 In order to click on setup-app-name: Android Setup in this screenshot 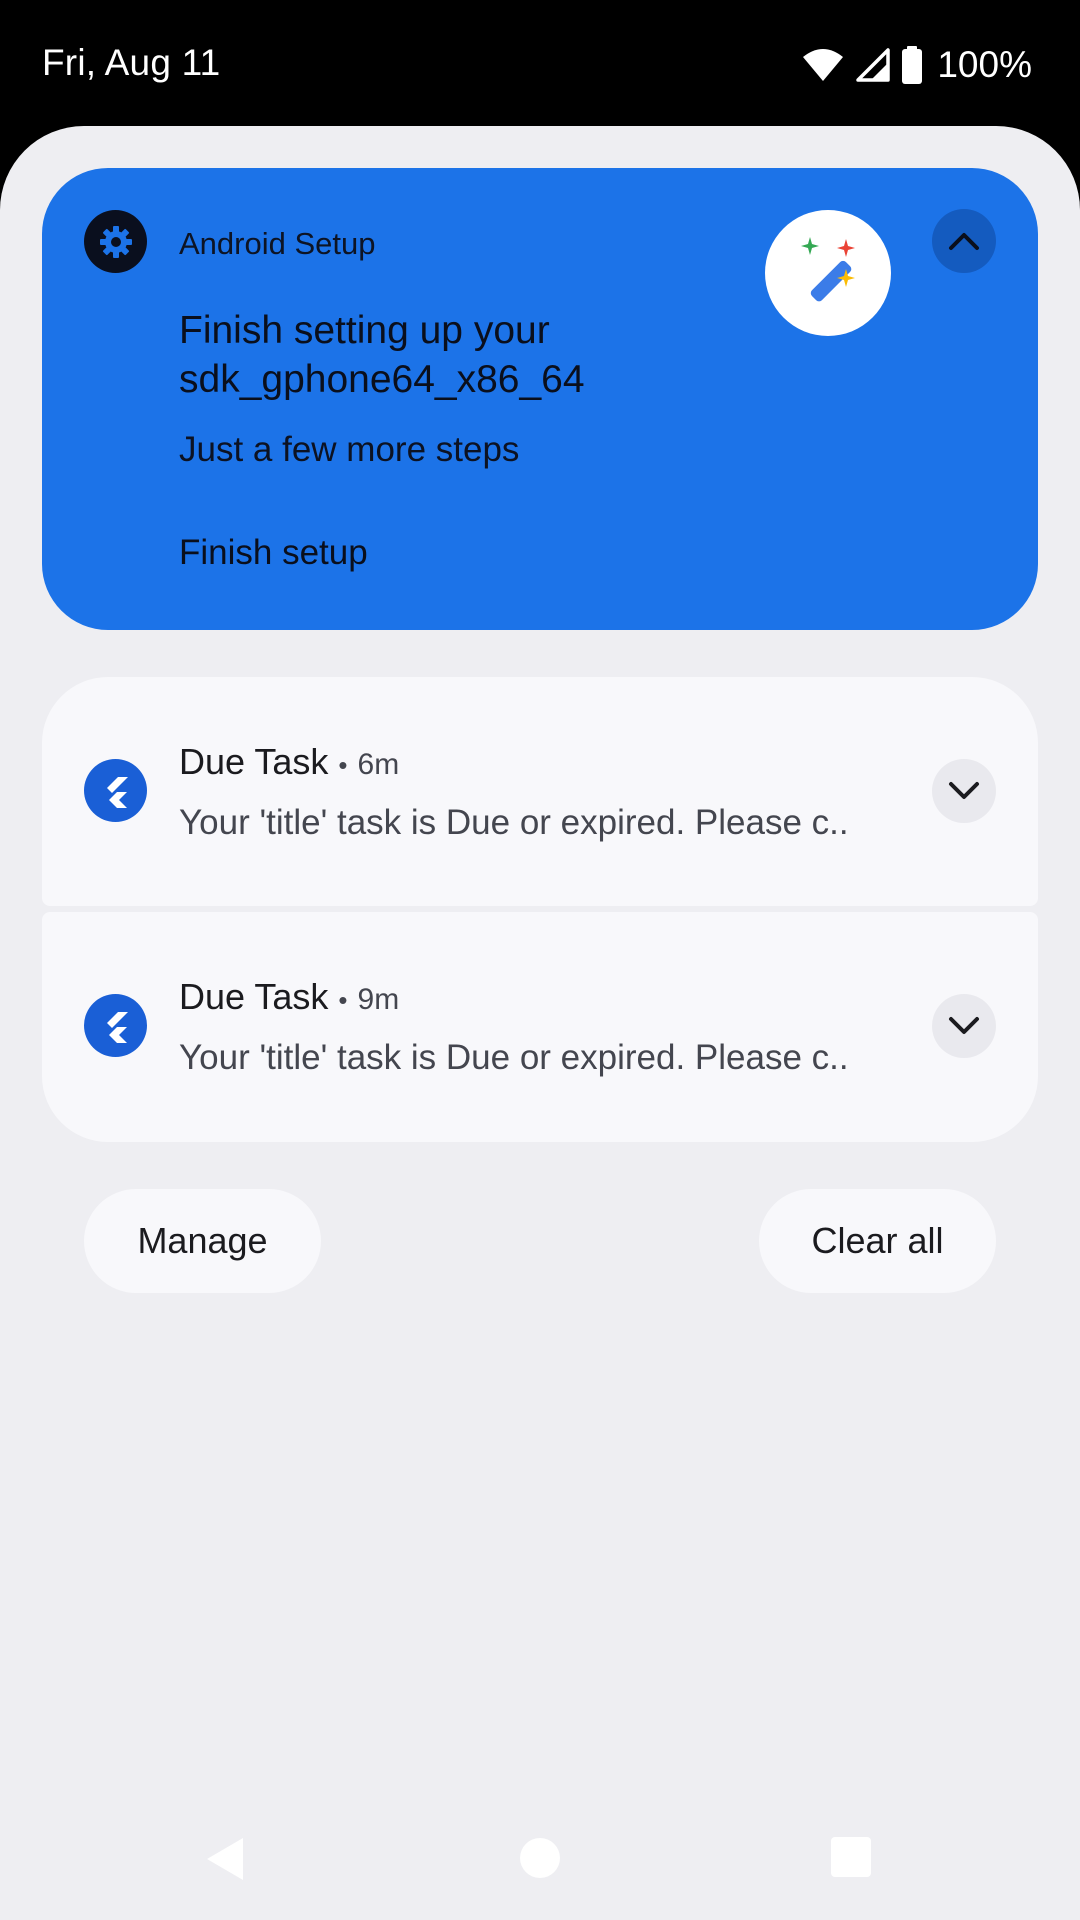, I will do `click(277, 243)`.